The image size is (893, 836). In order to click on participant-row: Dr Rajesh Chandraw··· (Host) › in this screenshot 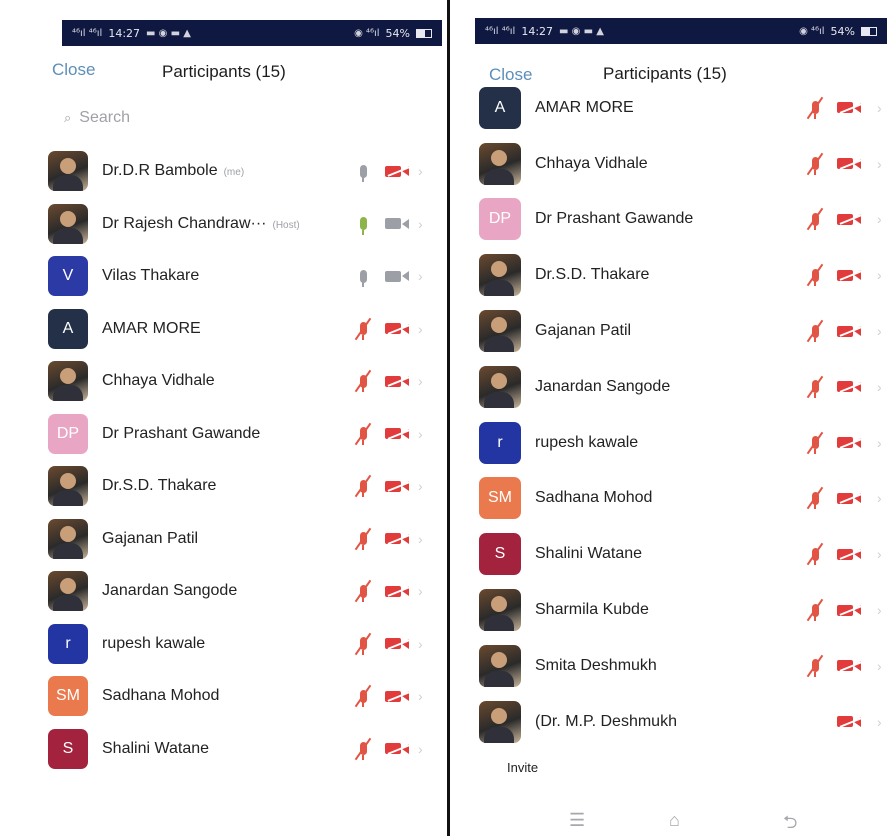, I will do `click(232, 224)`.